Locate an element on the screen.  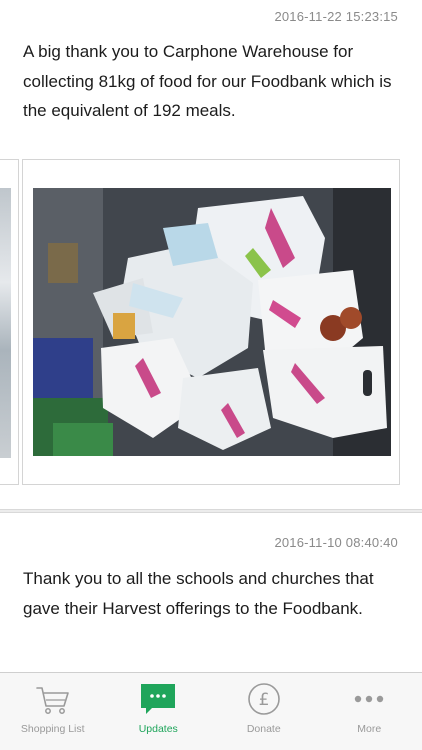
bottom-tab-bar: Shopping List Updates £ Donate More is located at coordinates (211, 711).